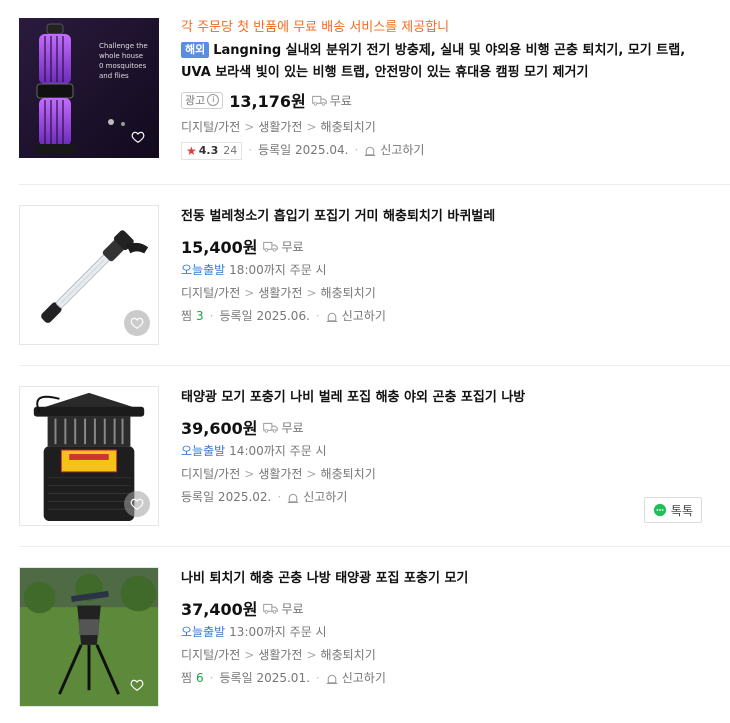 The image size is (730, 723). Describe the element at coordinates (121, 56) in the screenshot. I see `image-caption-2: whole house` at that location.